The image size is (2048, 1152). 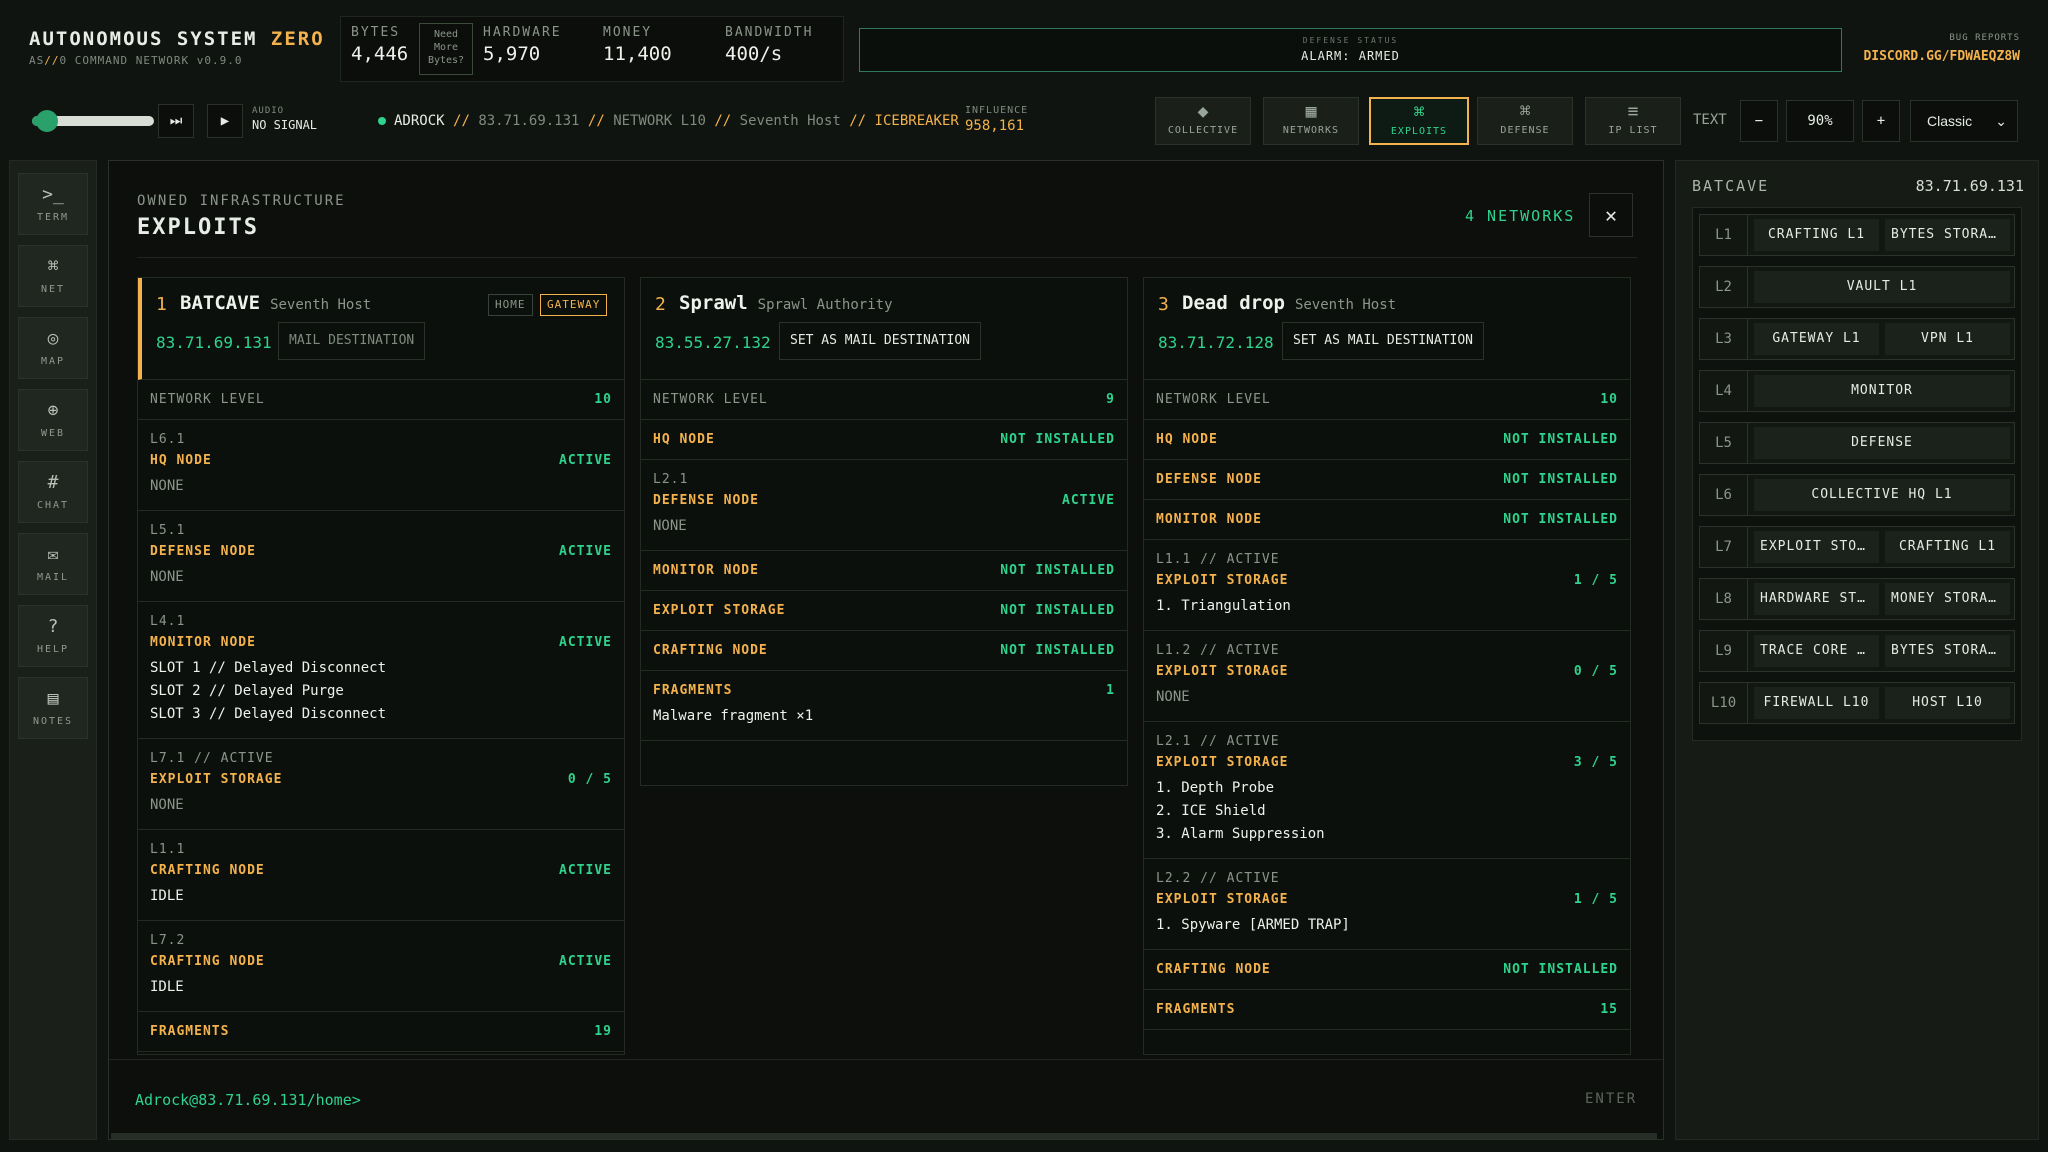 I want to click on home-tag: HOME, so click(x=510, y=305).